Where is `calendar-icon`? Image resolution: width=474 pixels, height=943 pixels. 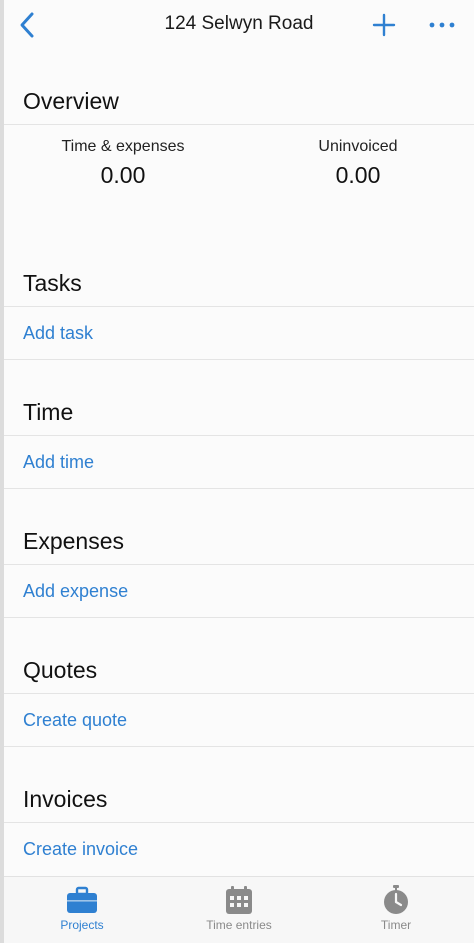
calendar-icon is located at coordinates (239, 900).